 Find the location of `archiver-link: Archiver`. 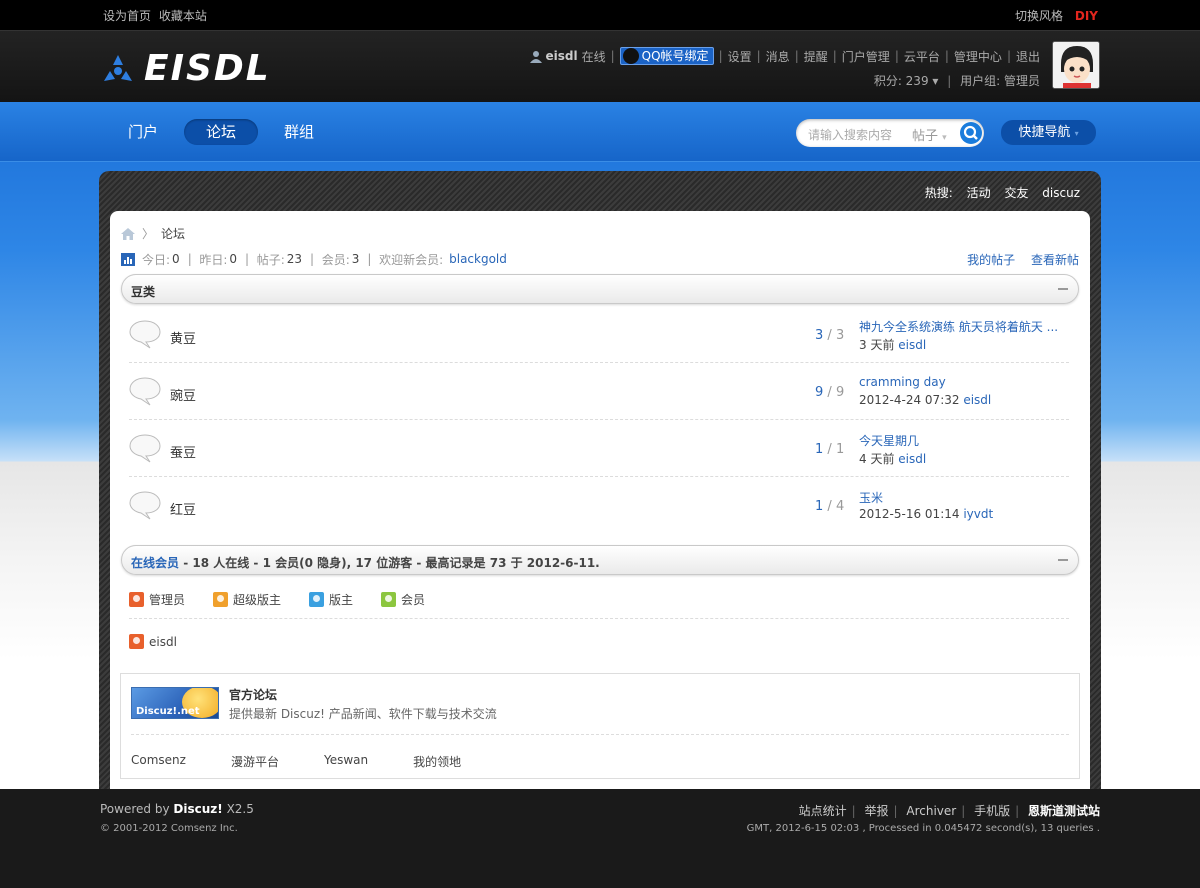

archiver-link: Archiver is located at coordinates (931, 811).